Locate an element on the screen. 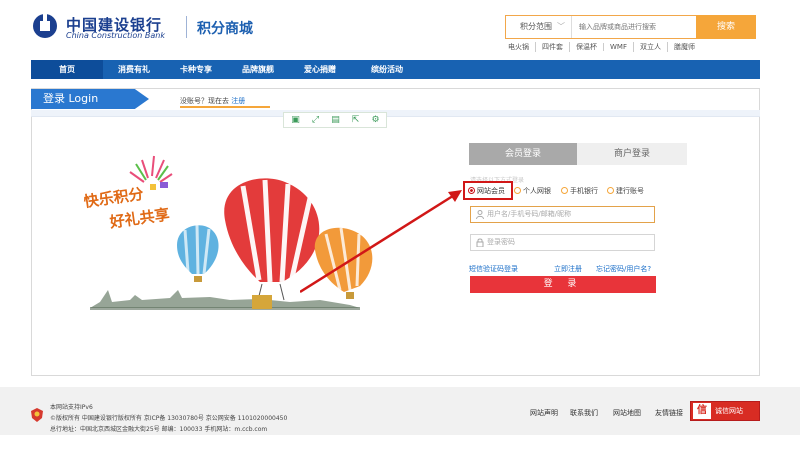 The image size is (800, 450). login-banner: 登录 Login is located at coordinates (90, 99).